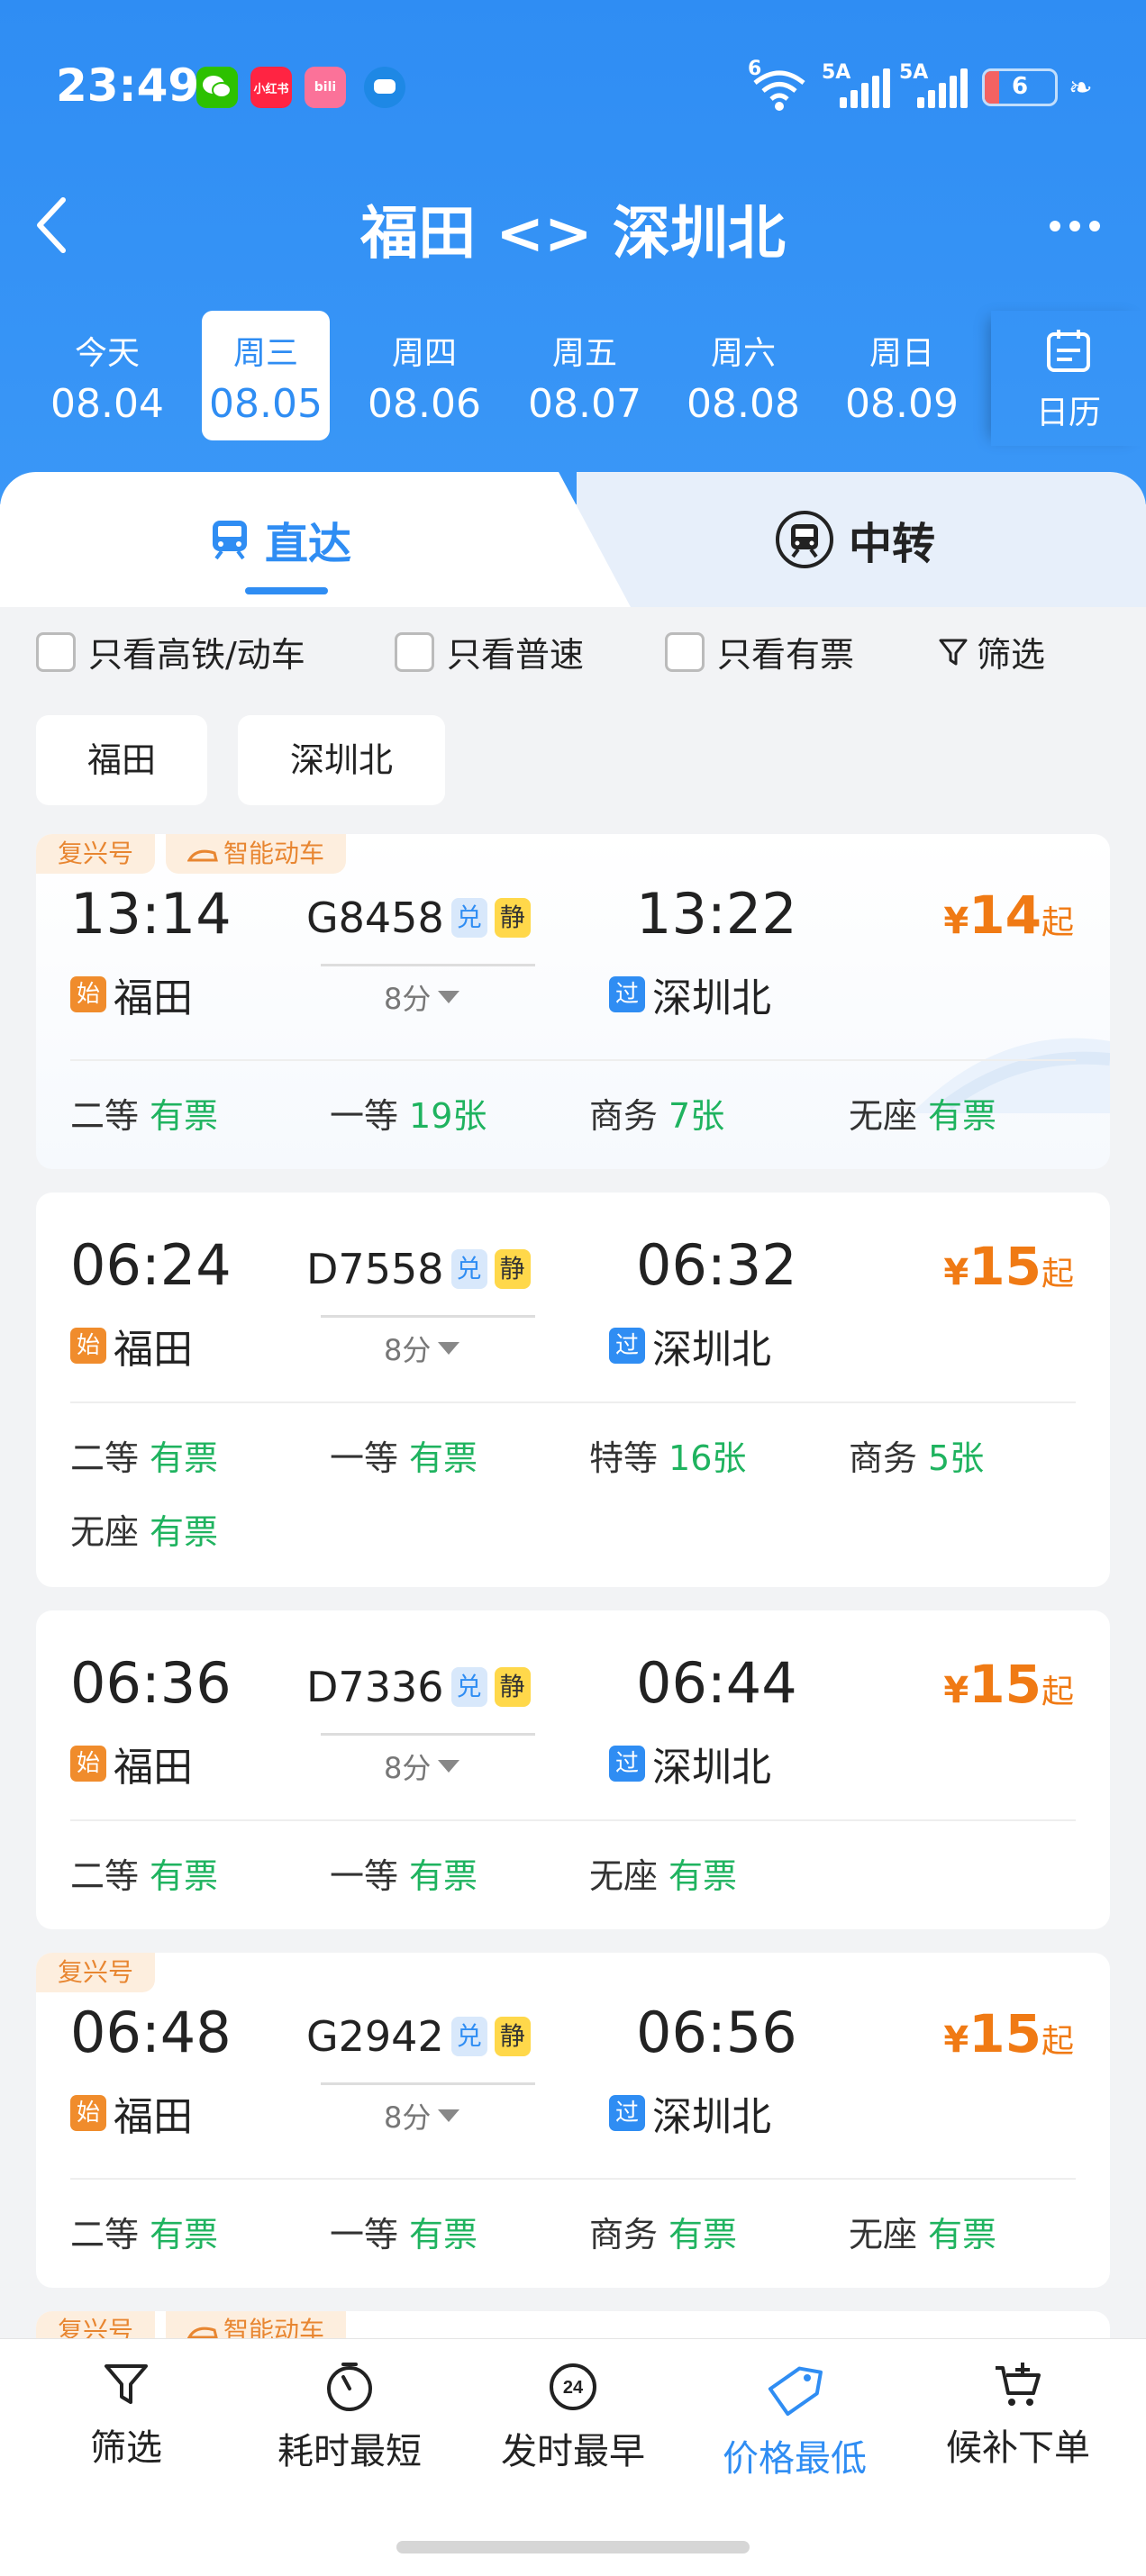 This screenshot has height=2576, width=1146. I want to click on bottom-filter-label: 筛选, so click(126, 2448).